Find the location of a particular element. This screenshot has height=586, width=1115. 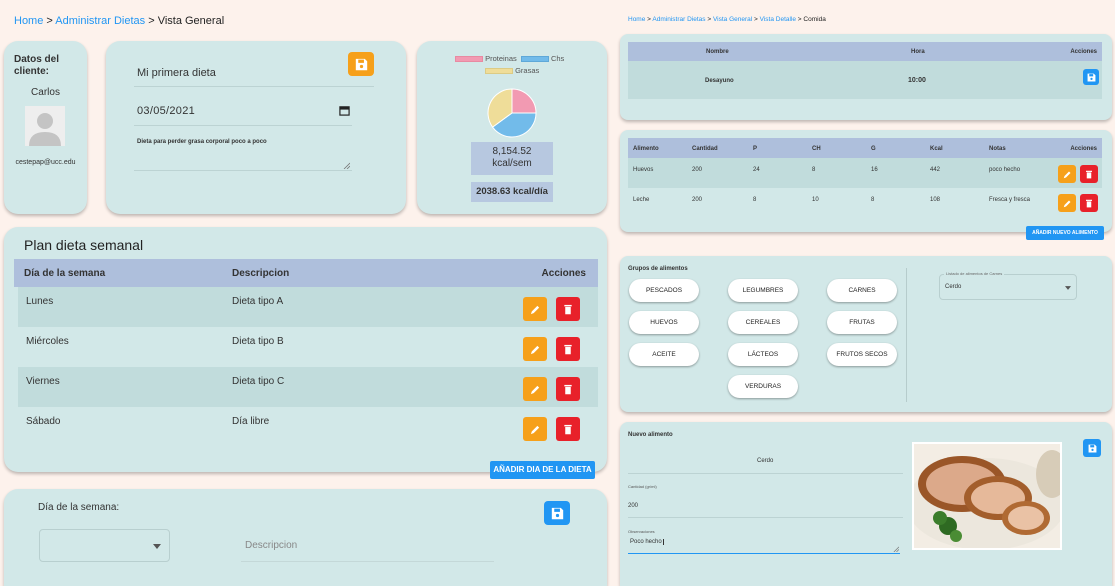

breadcrumb-general: Vista General is located at coordinates (732, 19).